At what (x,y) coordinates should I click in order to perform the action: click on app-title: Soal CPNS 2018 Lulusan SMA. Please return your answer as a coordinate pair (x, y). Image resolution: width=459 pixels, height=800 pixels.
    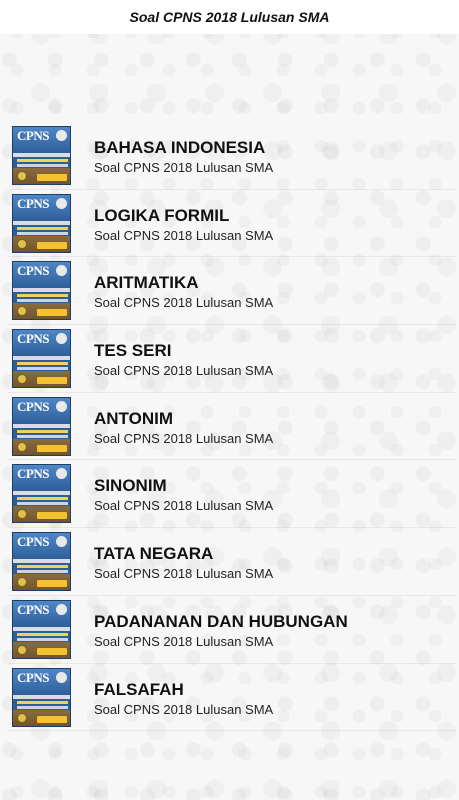
    Looking at the image, I should click on (229, 17).